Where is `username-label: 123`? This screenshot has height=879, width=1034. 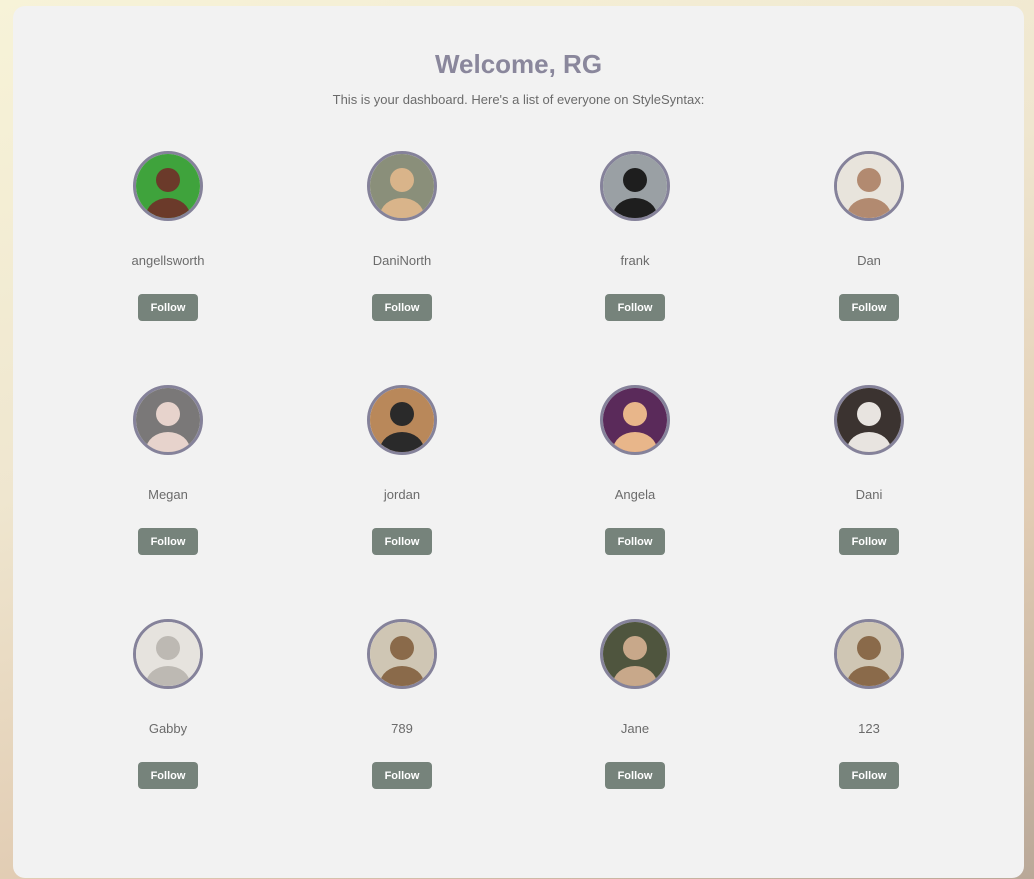 username-label: 123 is located at coordinates (869, 728).